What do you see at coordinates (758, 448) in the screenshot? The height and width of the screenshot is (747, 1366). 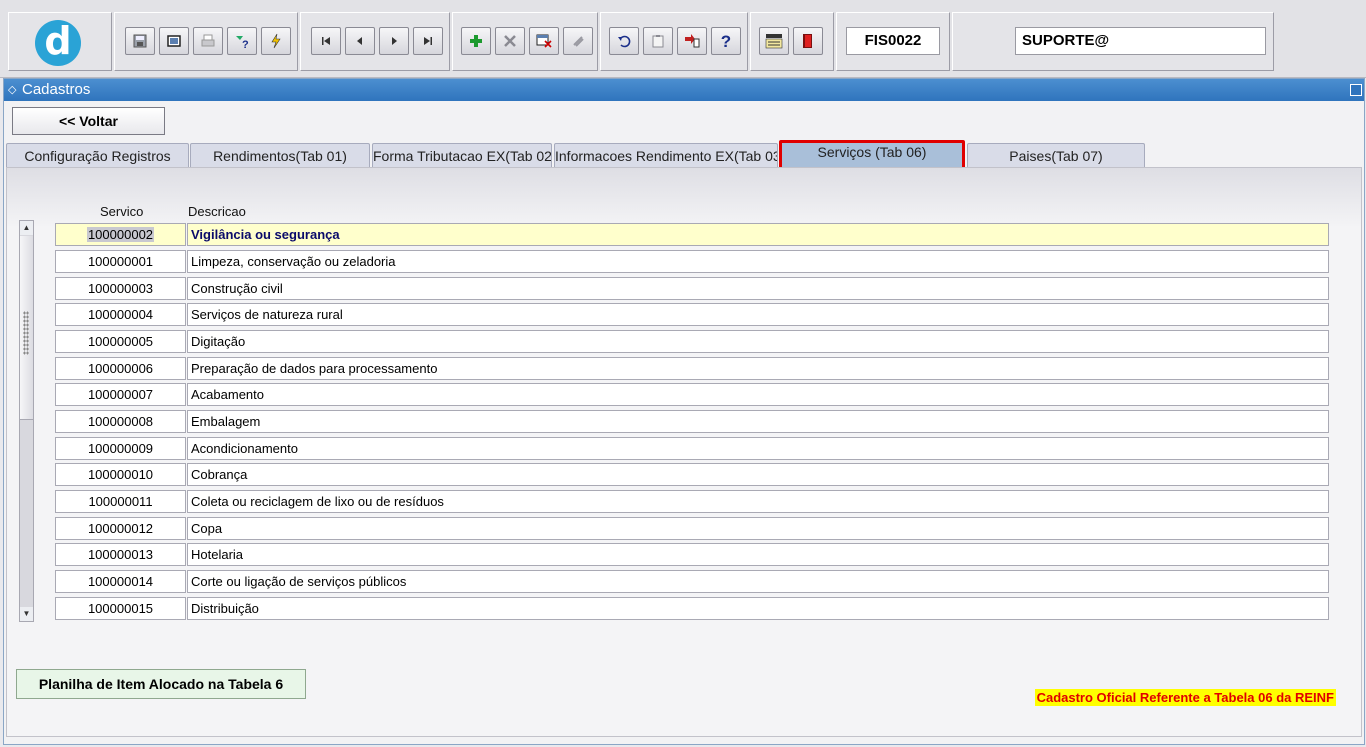 I see `servico-desc-cell: Acondicionamento` at bounding box center [758, 448].